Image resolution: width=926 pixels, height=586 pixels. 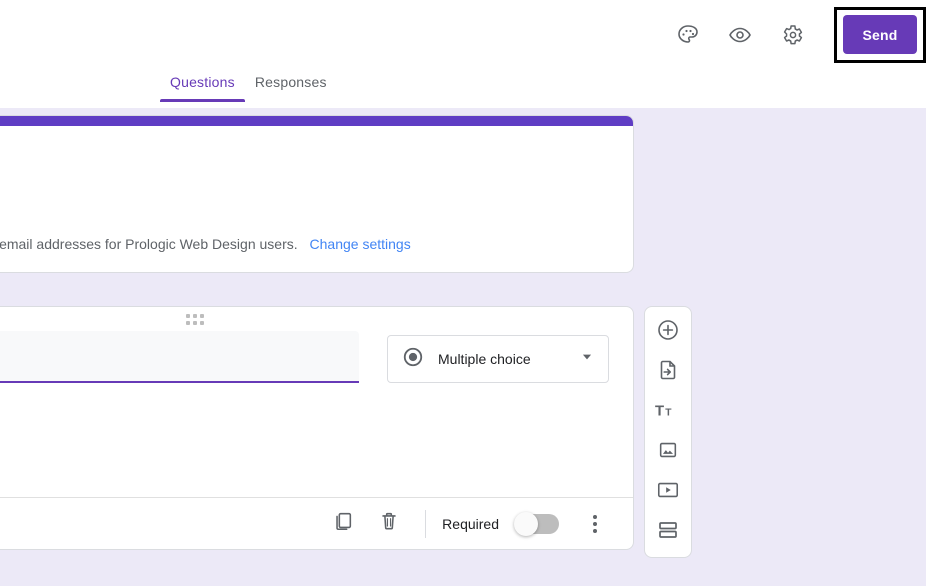 I want to click on add-question-icon, so click(x=668, y=332).